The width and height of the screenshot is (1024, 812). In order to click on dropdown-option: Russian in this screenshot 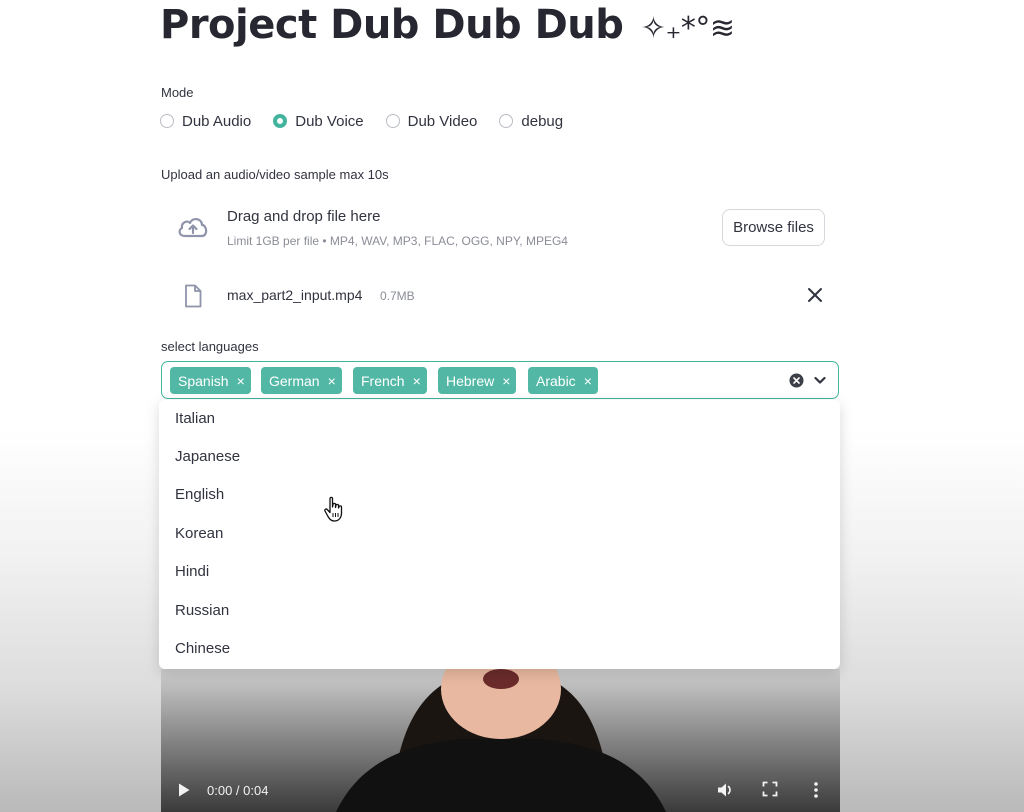, I will do `click(202, 611)`.